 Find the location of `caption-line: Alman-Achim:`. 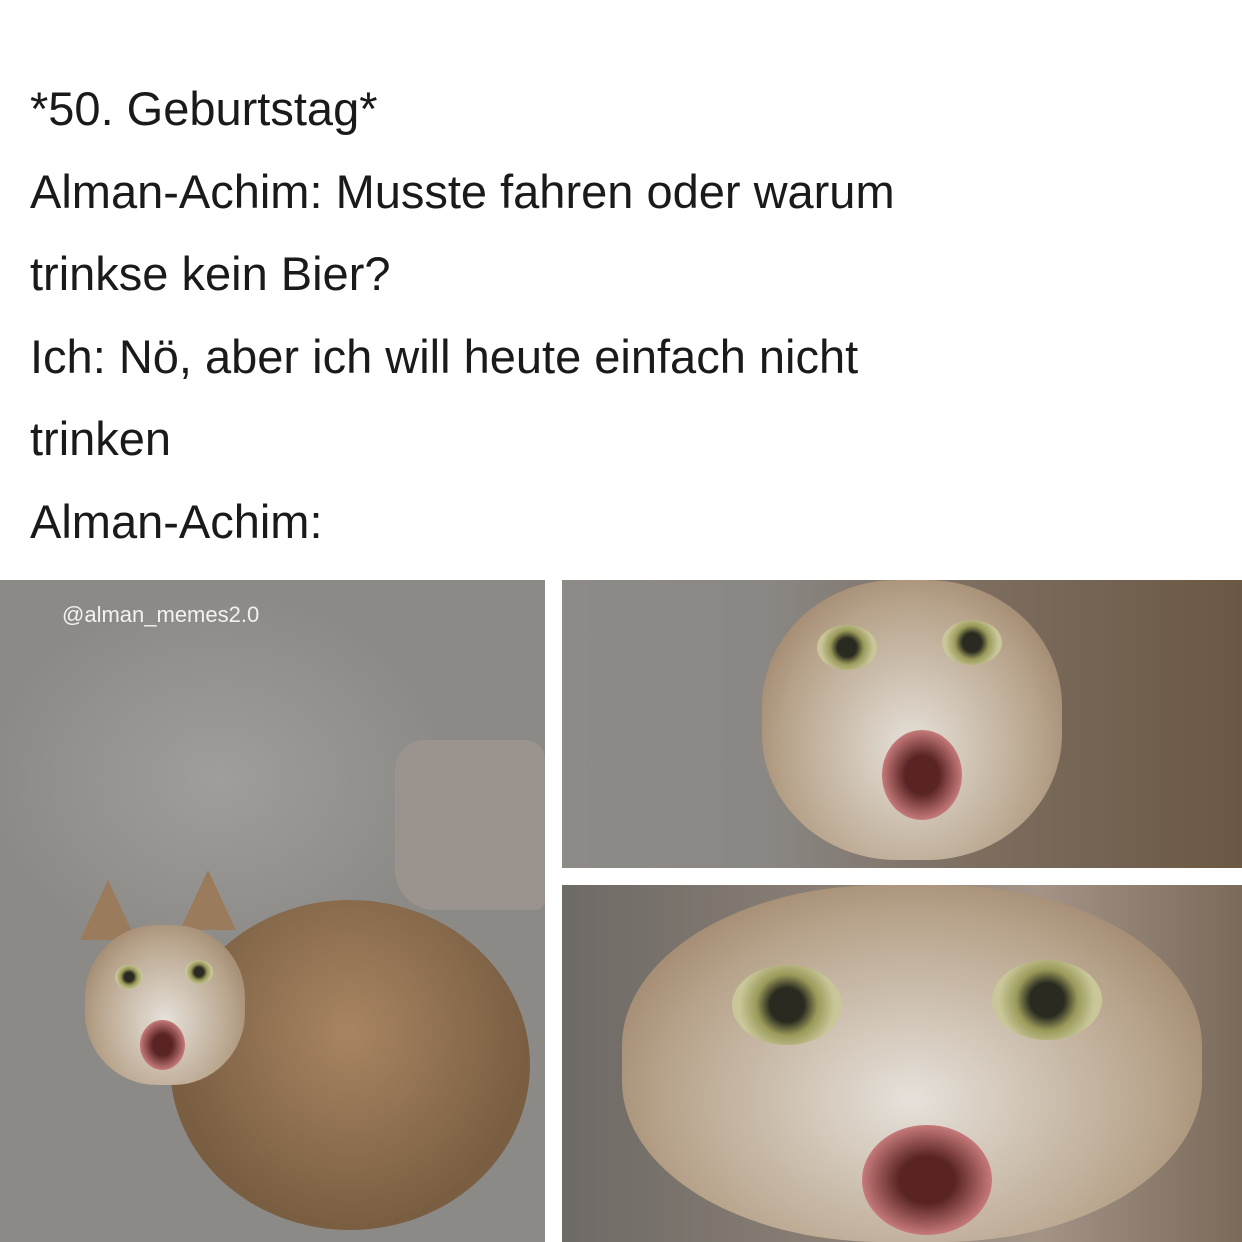

caption-line: Alman-Achim: is located at coordinates (176, 521).